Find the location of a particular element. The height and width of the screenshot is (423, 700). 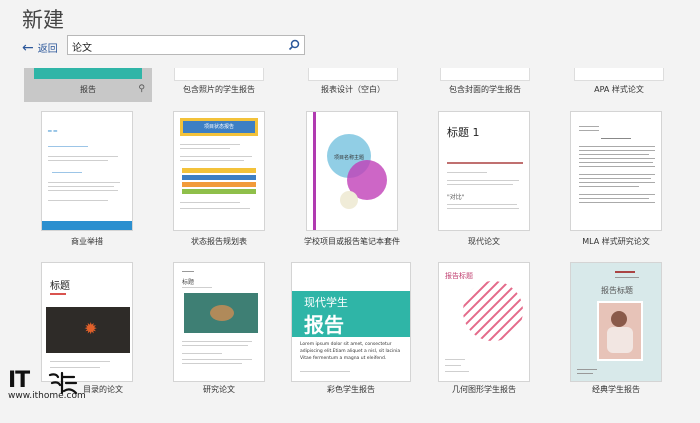

pin-icon: ⚲ is located at coordinates (141, 89).